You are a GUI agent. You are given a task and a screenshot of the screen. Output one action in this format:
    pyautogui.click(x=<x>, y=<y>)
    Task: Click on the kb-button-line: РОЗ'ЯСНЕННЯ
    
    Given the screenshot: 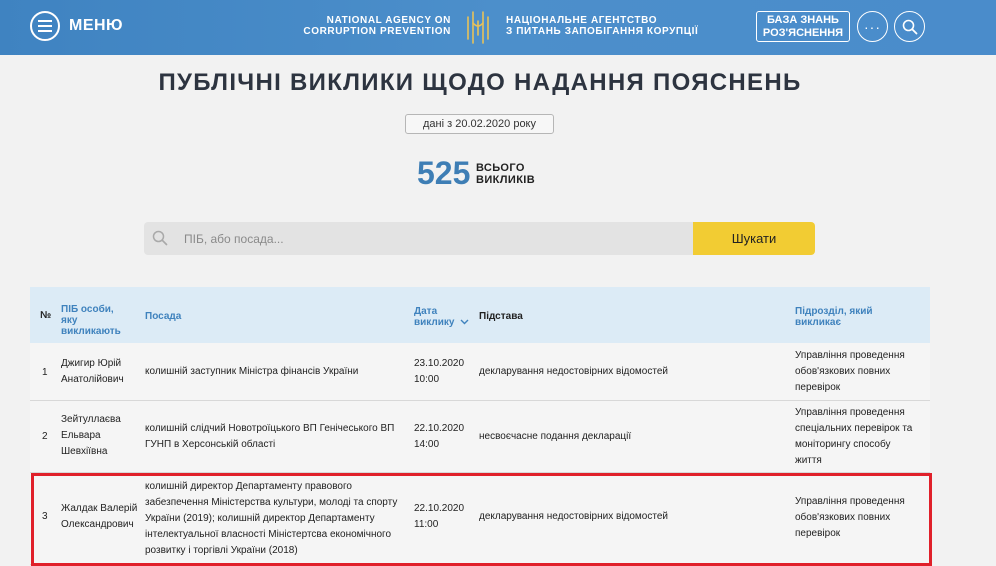 What is the action you would take?
    pyautogui.click(x=803, y=33)
    